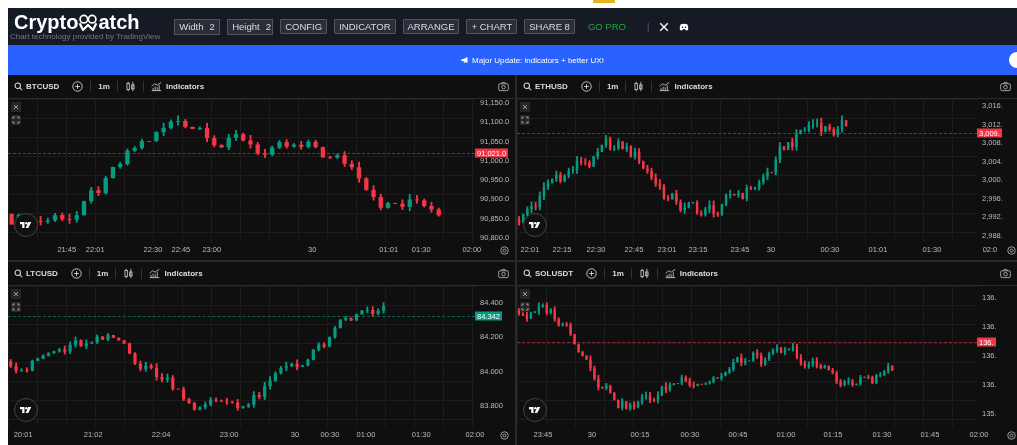  I want to click on toolbar-button: ARRANGE, so click(431, 26).